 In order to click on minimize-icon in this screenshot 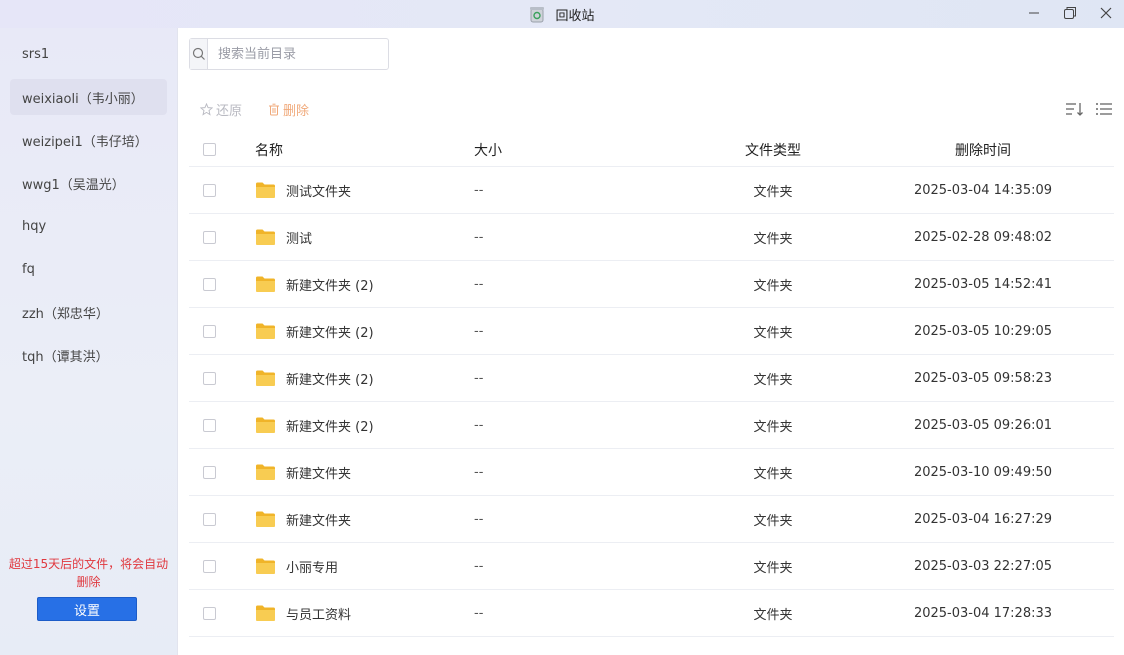, I will do `click(1034, 13)`.